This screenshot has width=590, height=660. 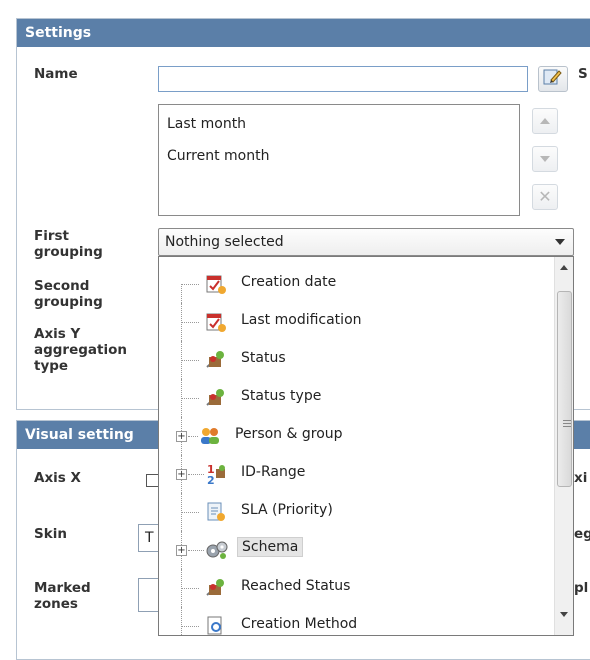 What do you see at coordinates (56, 74) in the screenshot?
I see `name-label: Name` at bounding box center [56, 74].